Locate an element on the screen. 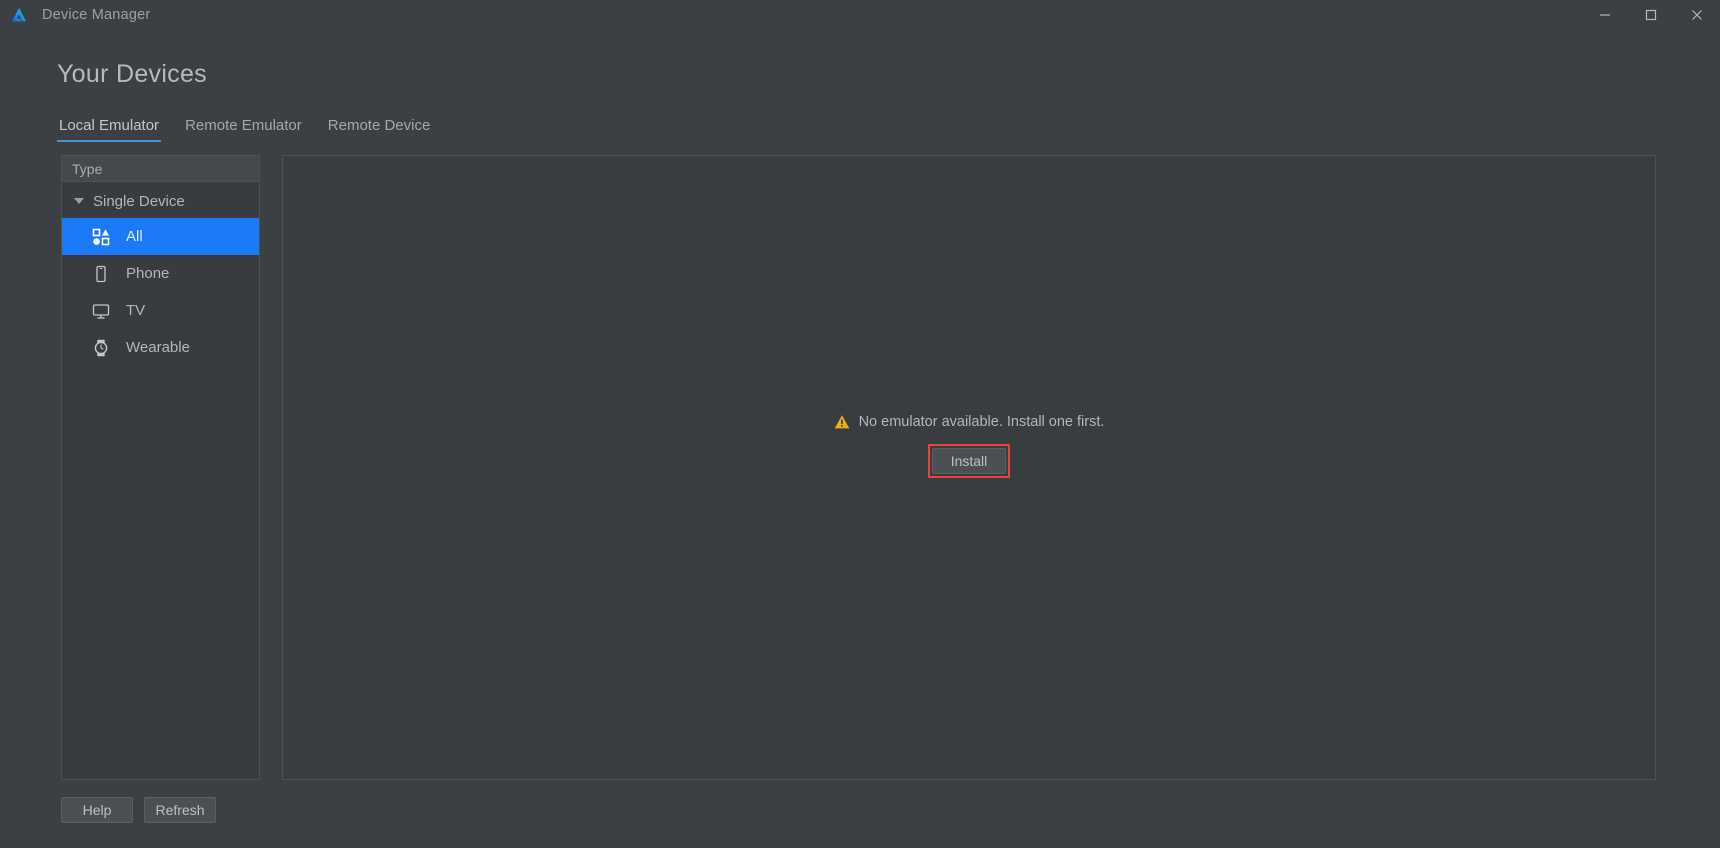  watch-icon is located at coordinates (101, 348).